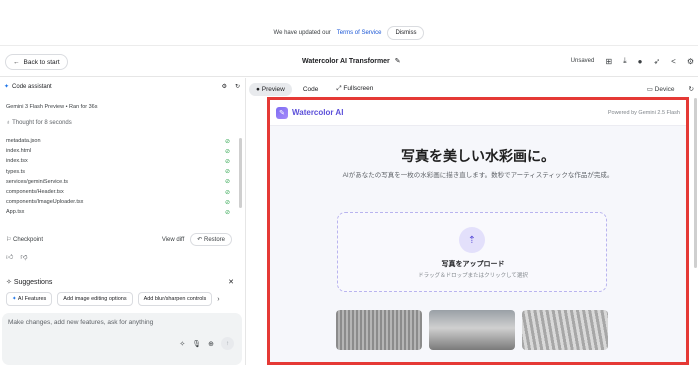 Image resolution: width=698 pixels, height=365 pixels. I want to click on sample-images, so click(472, 330).